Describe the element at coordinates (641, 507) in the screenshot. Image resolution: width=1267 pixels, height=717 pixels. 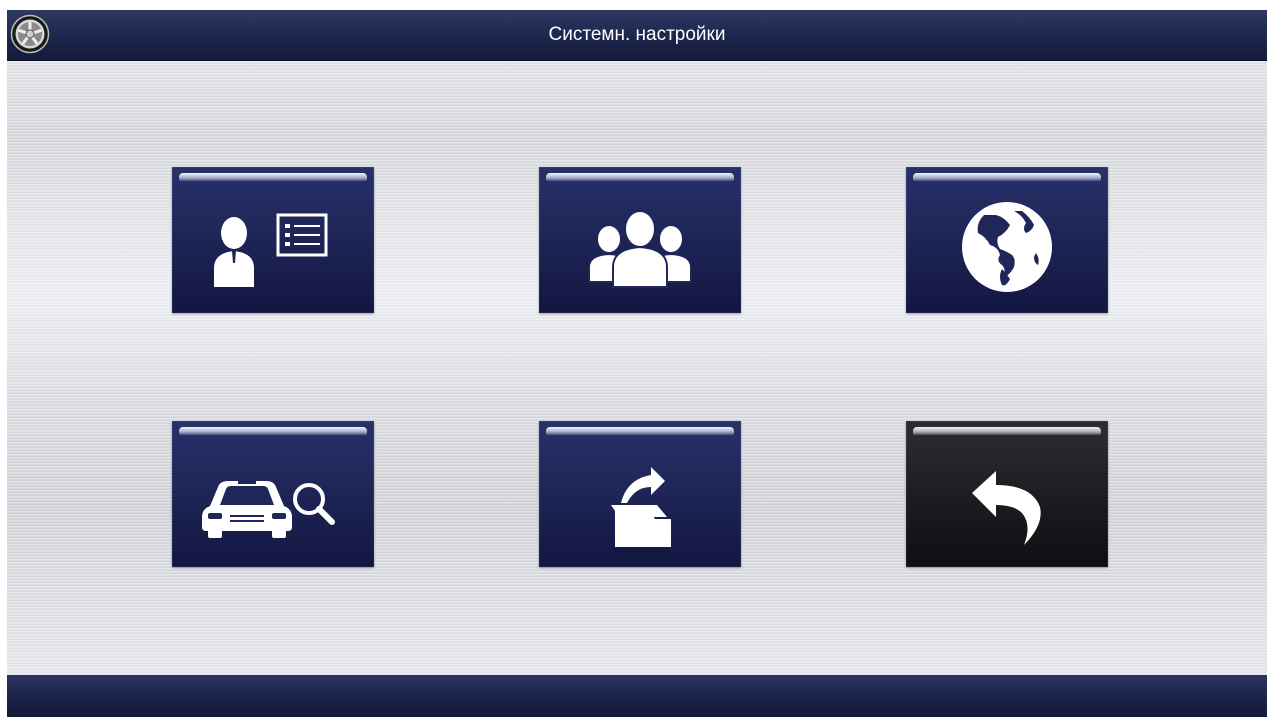
I see `folder-export-icon` at that location.